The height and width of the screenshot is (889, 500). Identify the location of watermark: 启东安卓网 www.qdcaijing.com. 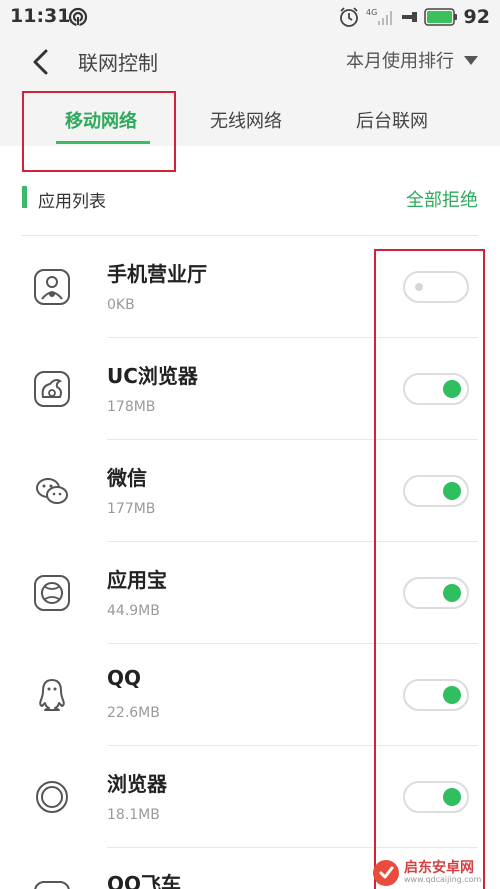
(436, 872).